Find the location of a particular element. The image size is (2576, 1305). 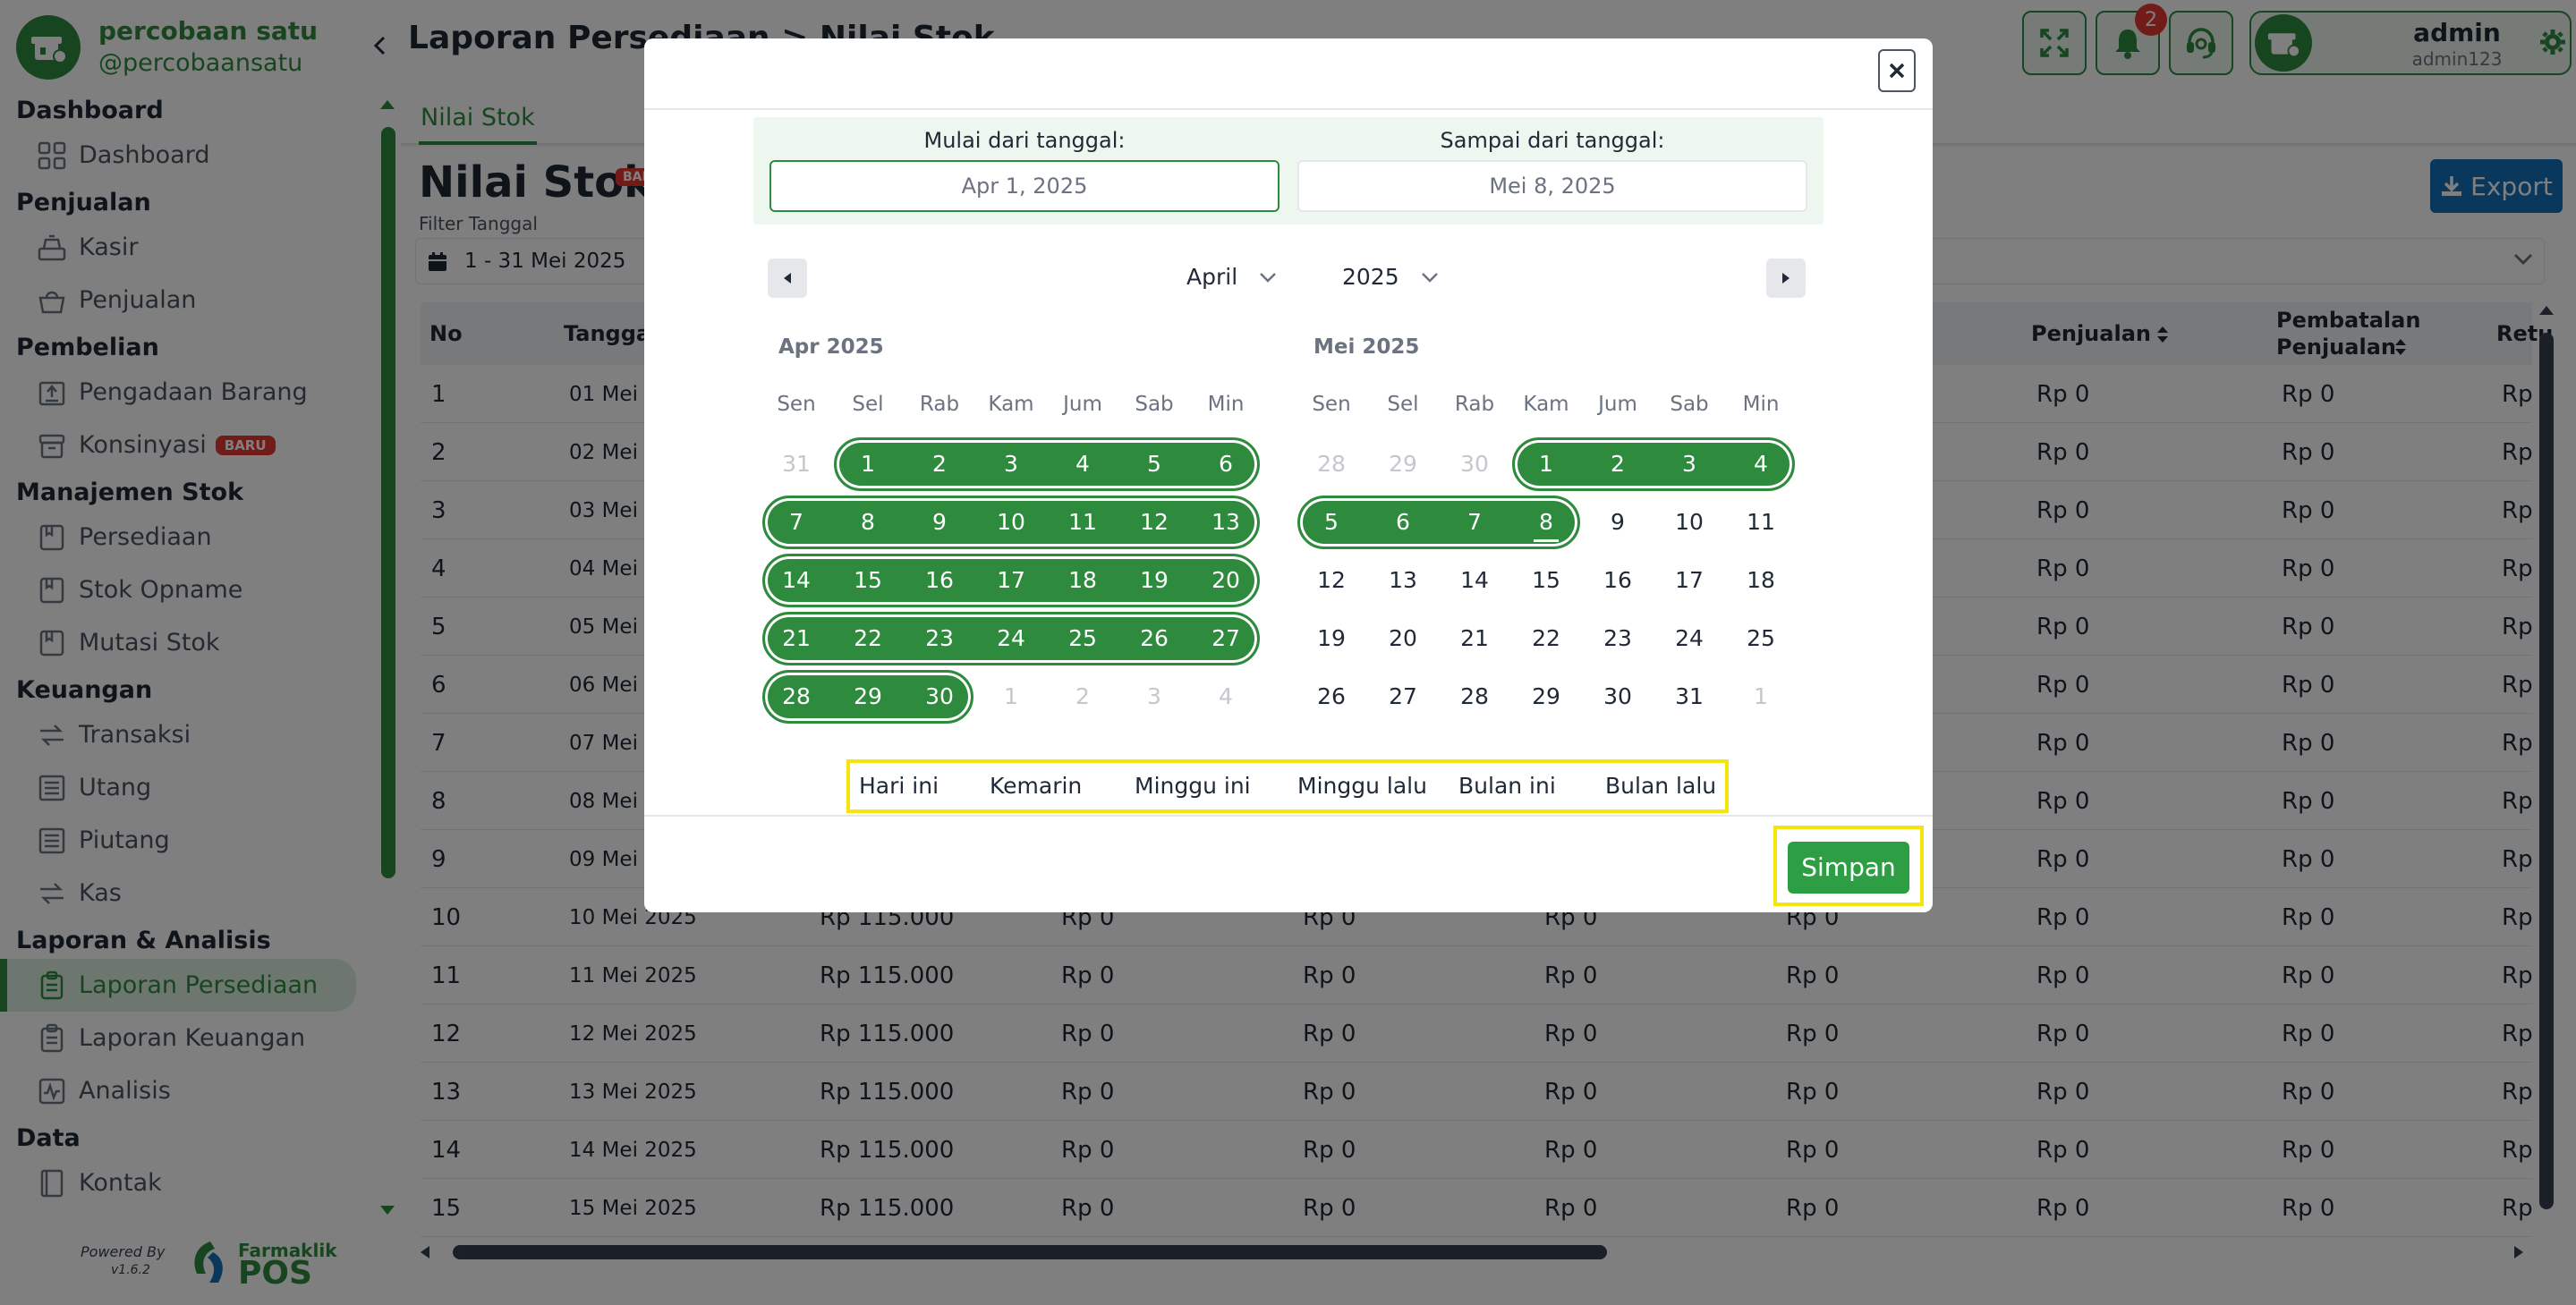

year-select-value: 2025 is located at coordinates (1370, 277).